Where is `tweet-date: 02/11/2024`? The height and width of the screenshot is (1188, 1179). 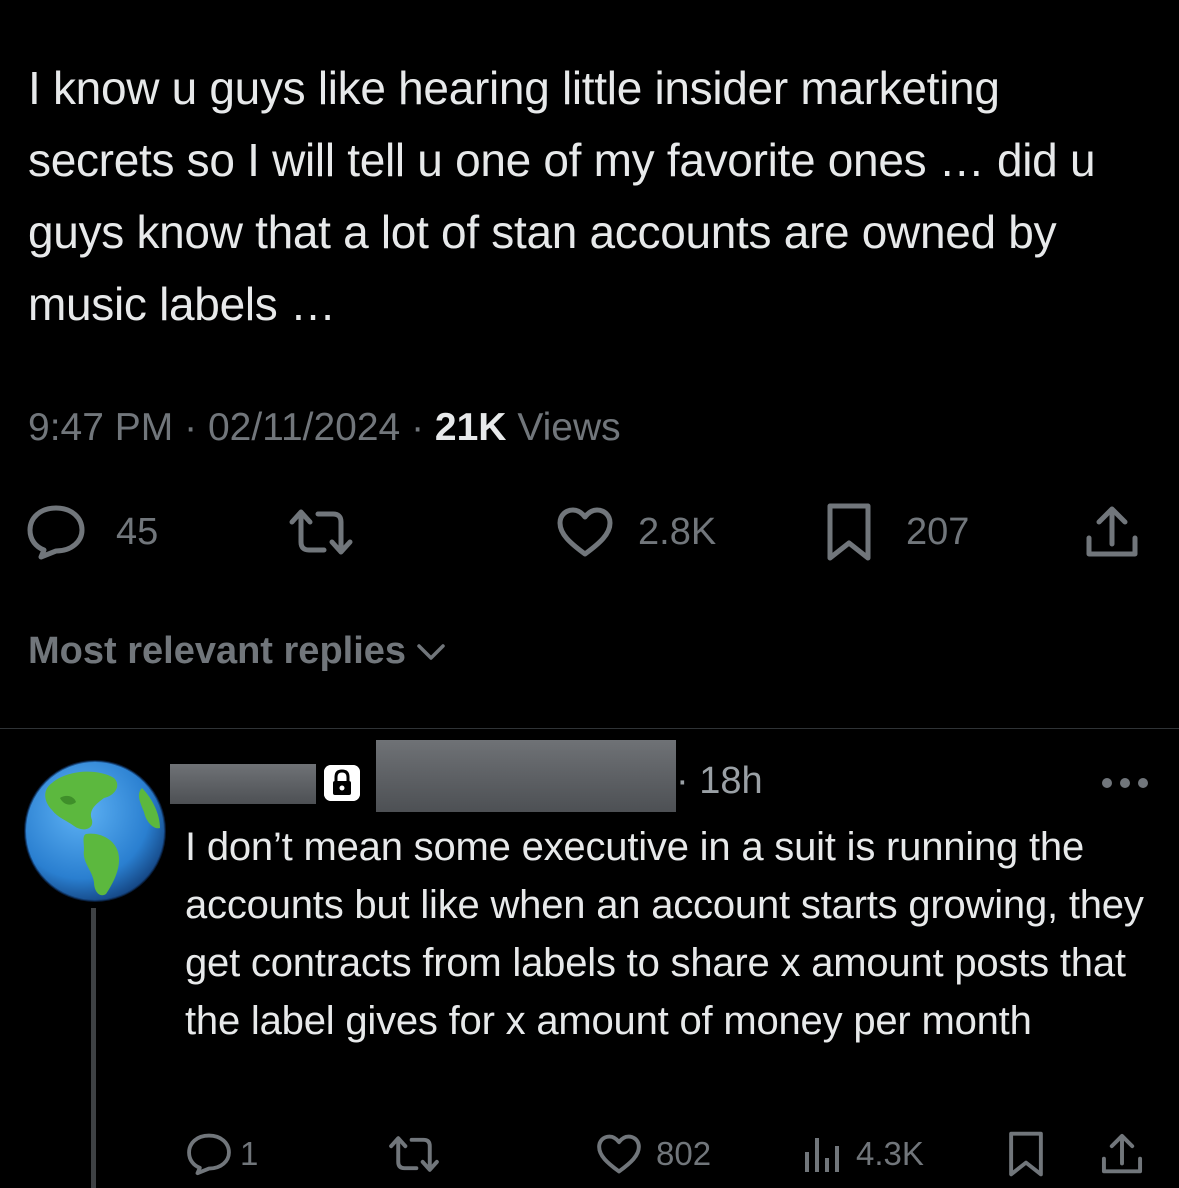
tweet-date: 02/11/2024 is located at coordinates (304, 427).